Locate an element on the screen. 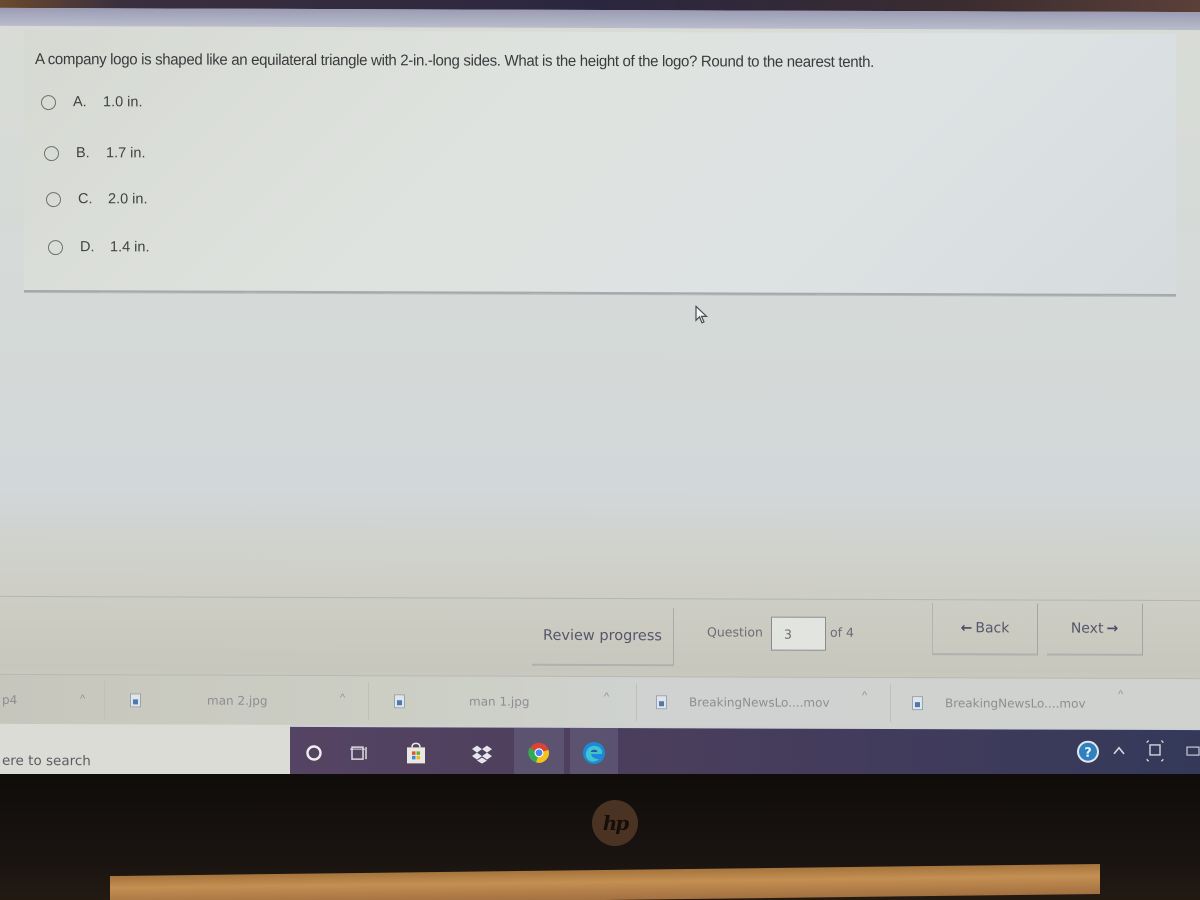  choice-value: 1.7 in. is located at coordinates (126, 153).